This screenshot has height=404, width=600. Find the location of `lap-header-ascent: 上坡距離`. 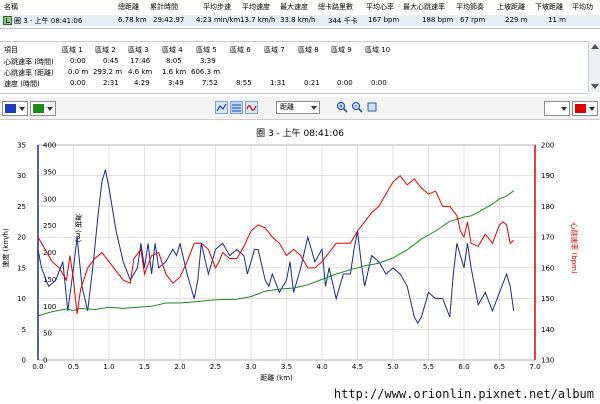

lap-header-ascent: 上坡距離 is located at coordinates (511, 7).